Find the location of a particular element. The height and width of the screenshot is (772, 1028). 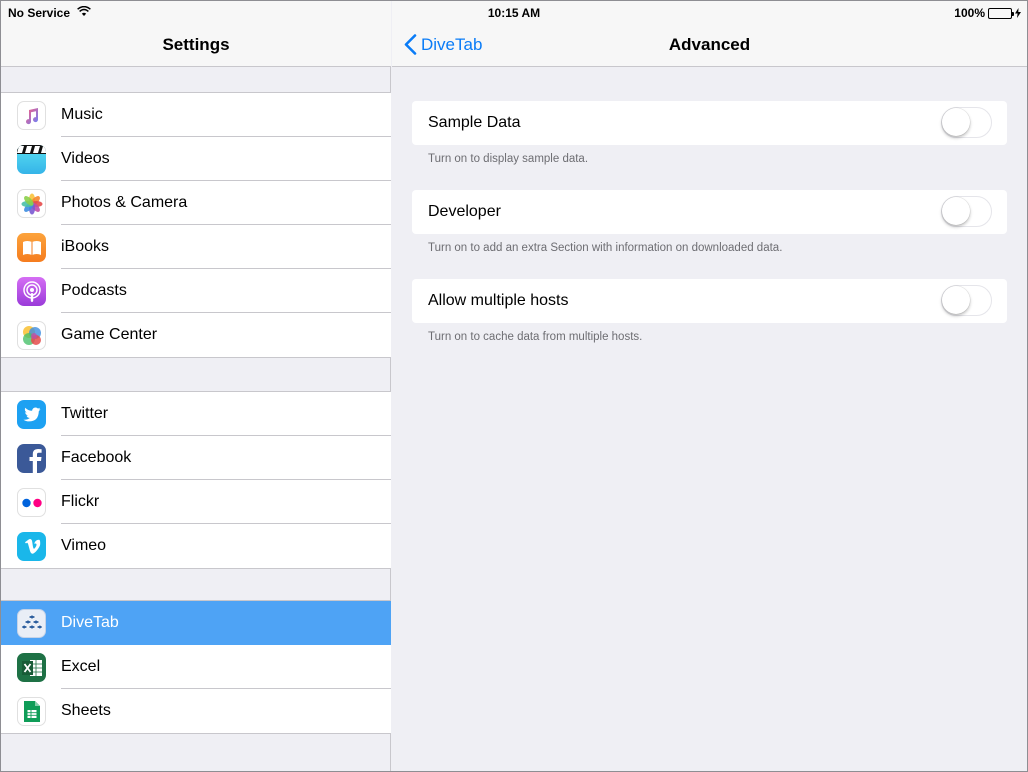

settings-item-label: DiveTab is located at coordinates (90, 622).